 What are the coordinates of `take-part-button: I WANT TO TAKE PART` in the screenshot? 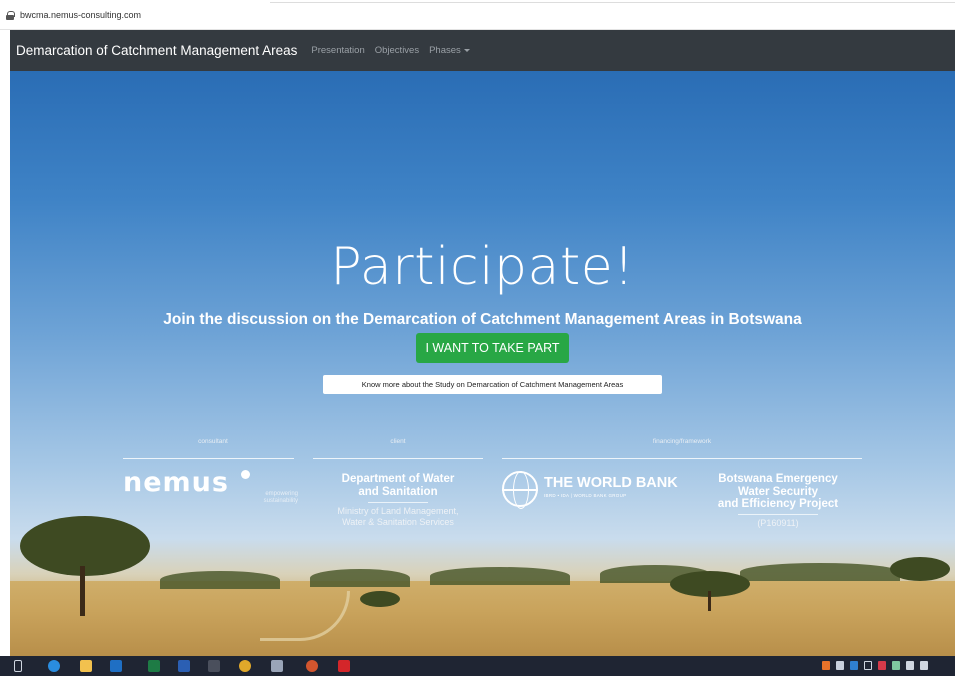 It's located at (492, 348).